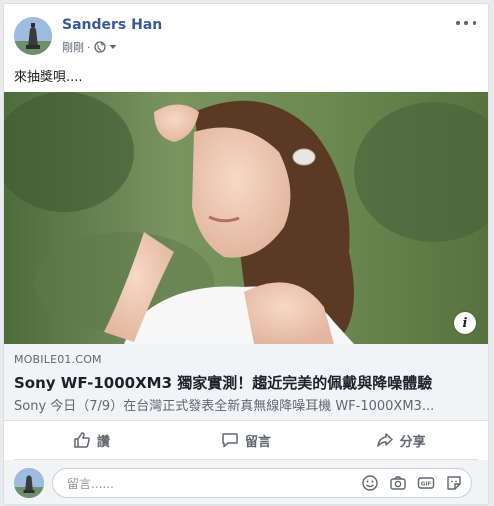 The height and width of the screenshot is (506, 494). I want to click on comment-button: 留言, so click(246, 440).